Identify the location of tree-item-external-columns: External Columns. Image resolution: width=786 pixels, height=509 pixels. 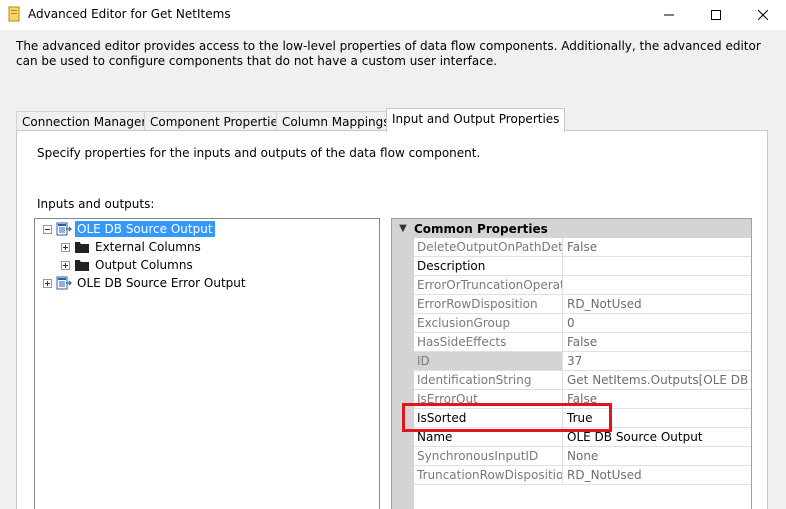
(132, 247).